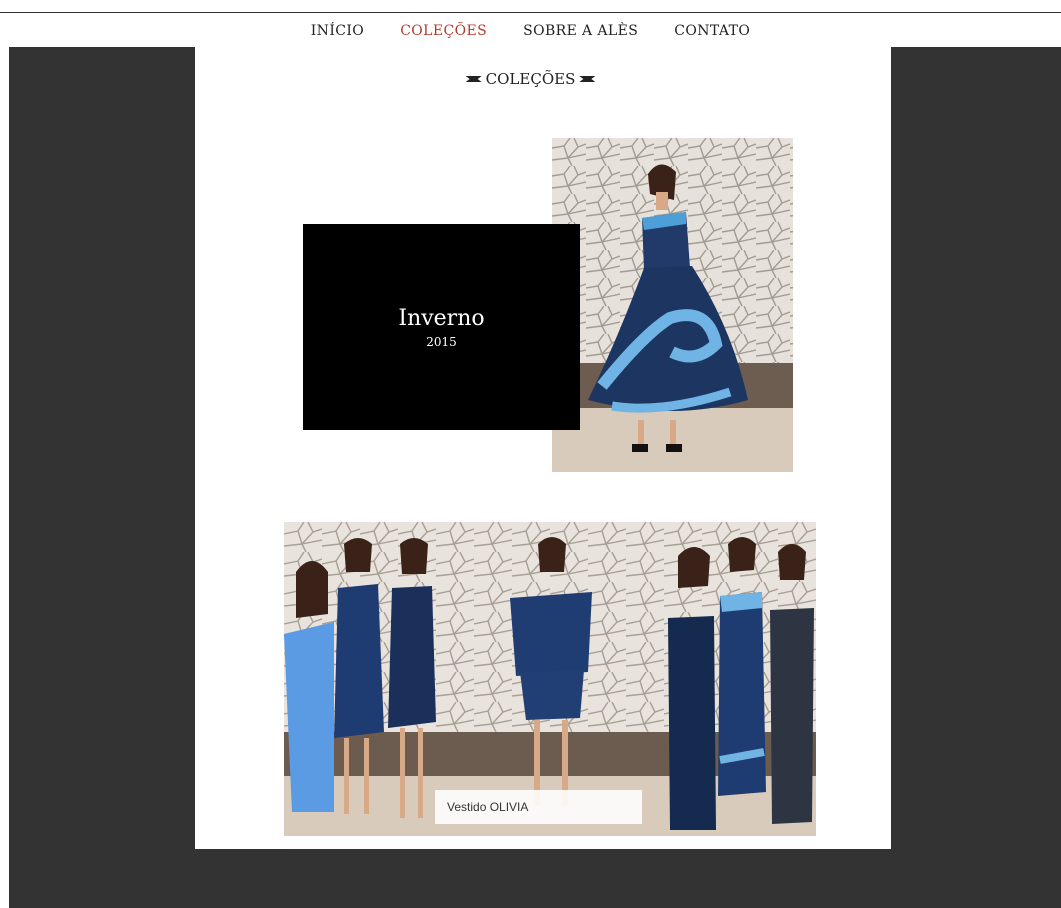  I want to click on collection-title-card: Inverno 2015, so click(441, 327).